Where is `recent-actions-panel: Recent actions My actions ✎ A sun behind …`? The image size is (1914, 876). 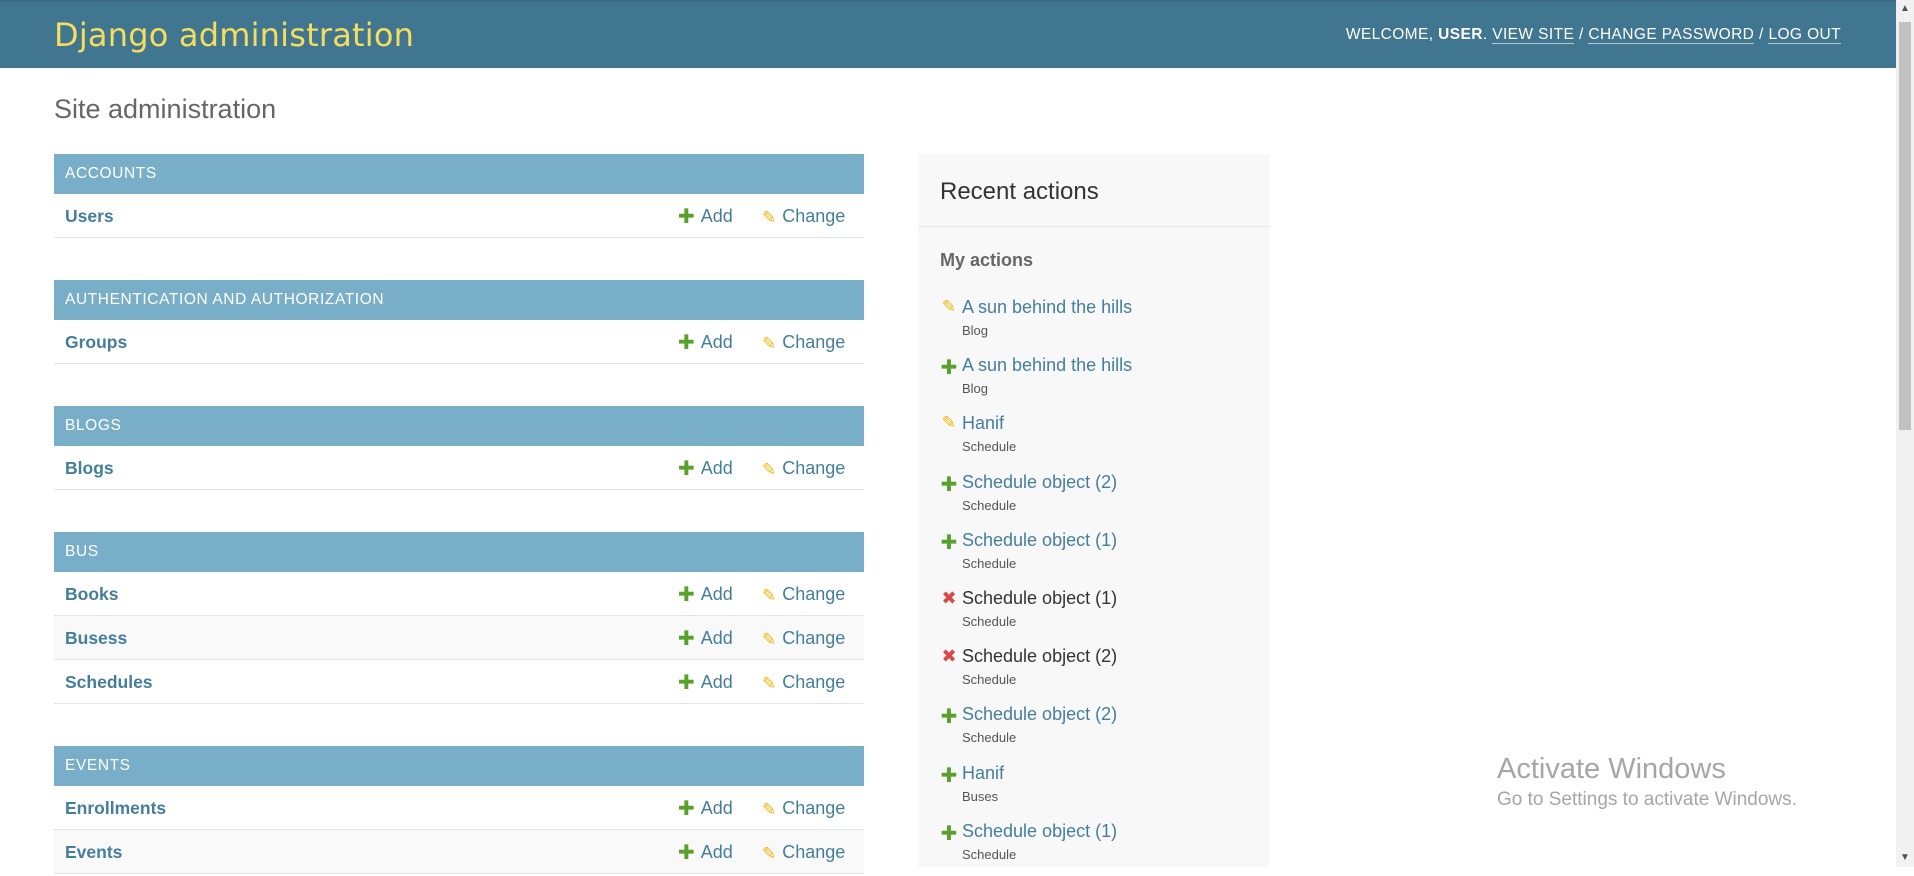 recent-actions-panel: Recent actions My actions ✎ A sun behind … is located at coordinates (1093, 510).